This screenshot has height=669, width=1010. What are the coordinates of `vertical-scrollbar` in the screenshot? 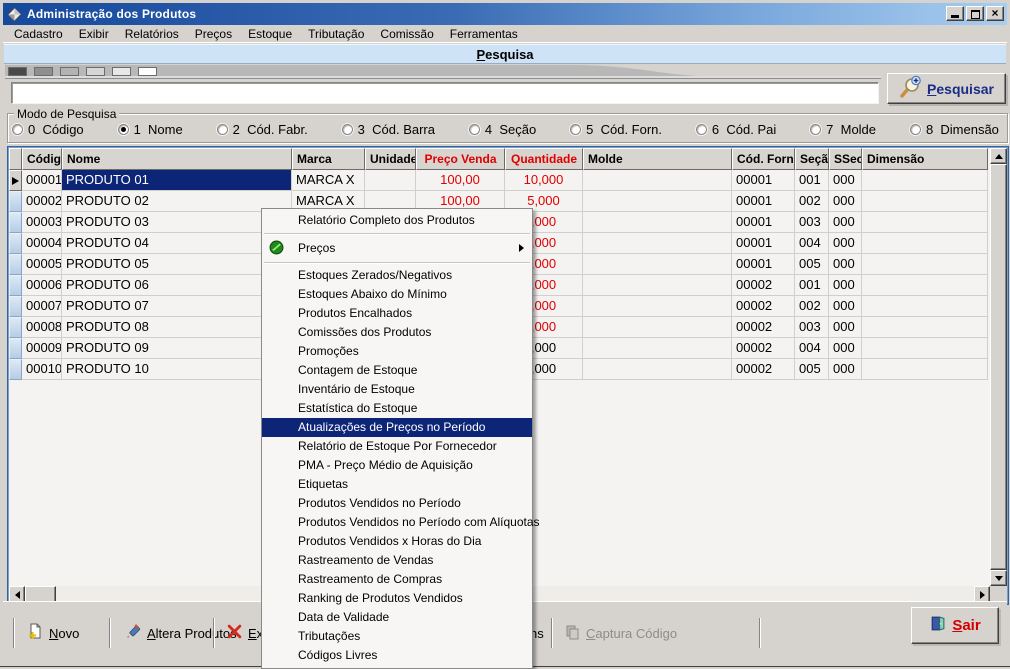 It's located at (998, 367).